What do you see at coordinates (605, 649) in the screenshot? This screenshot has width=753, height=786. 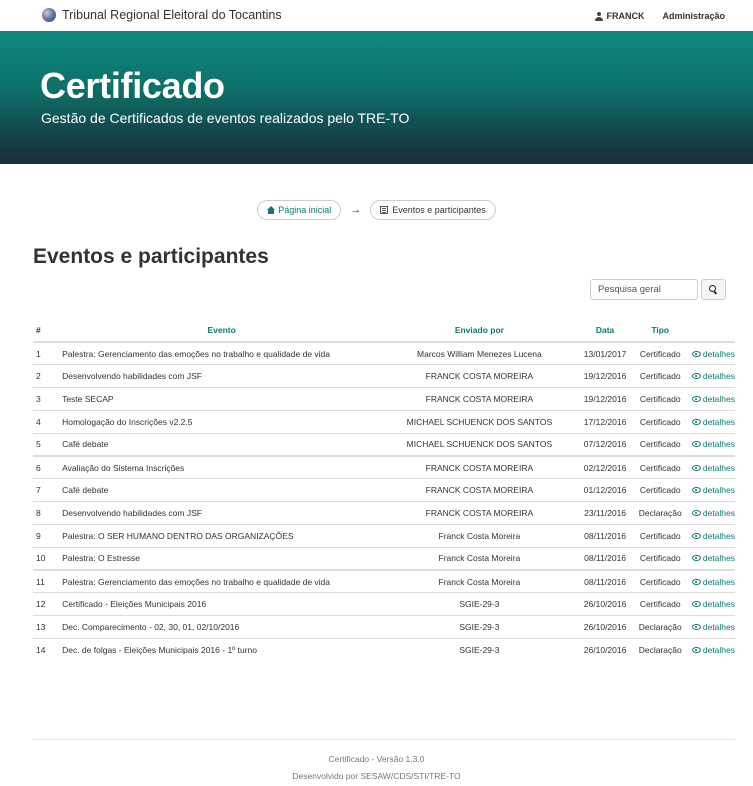 I see `row-date: 26/10/2016` at bounding box center [605, 649].